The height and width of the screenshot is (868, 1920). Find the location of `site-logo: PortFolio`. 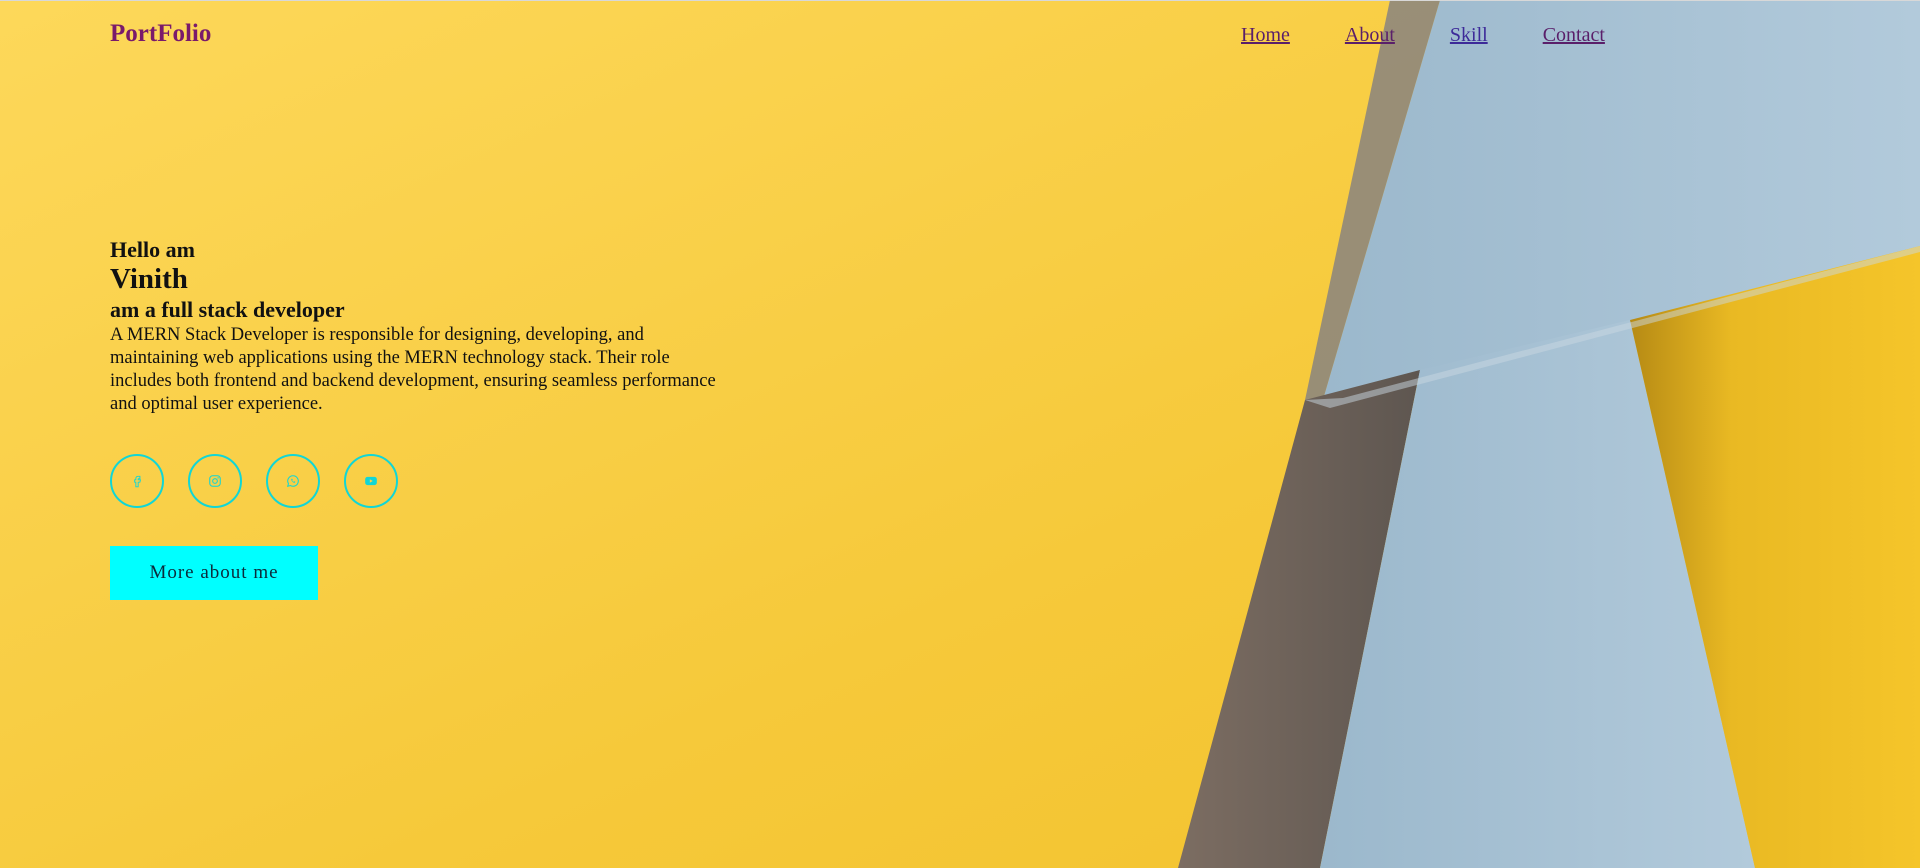

site-logo: PortFolio is located at coordinates (160, 34).